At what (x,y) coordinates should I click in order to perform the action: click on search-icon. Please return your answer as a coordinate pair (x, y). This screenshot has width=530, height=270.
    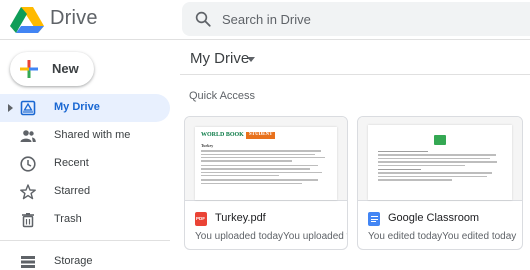
    Looking at the image, I should click on (203, 19).